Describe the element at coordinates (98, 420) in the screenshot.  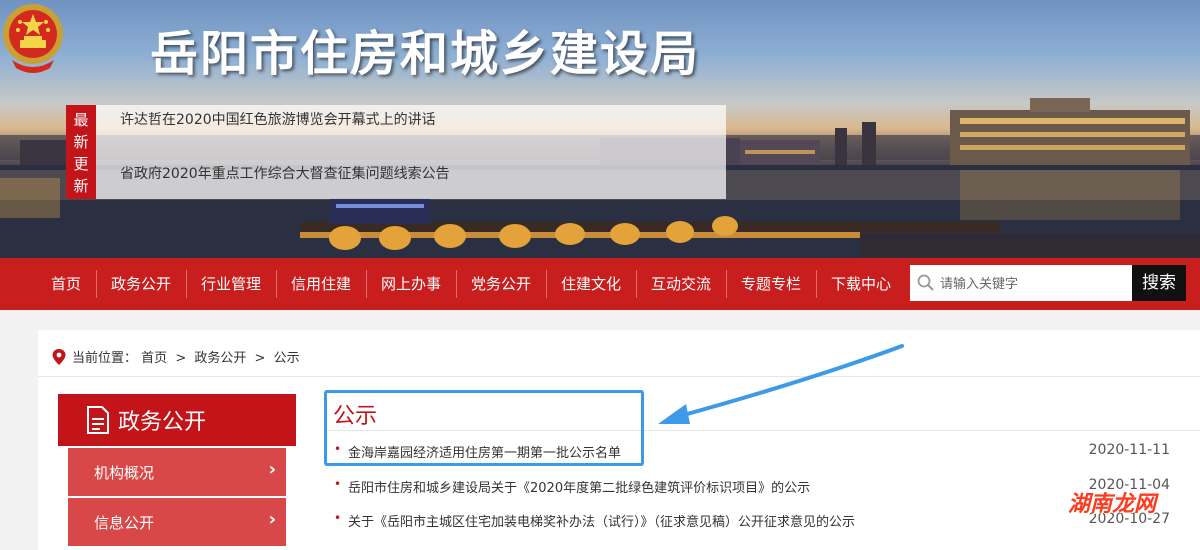
I see `document-icon` at that location.